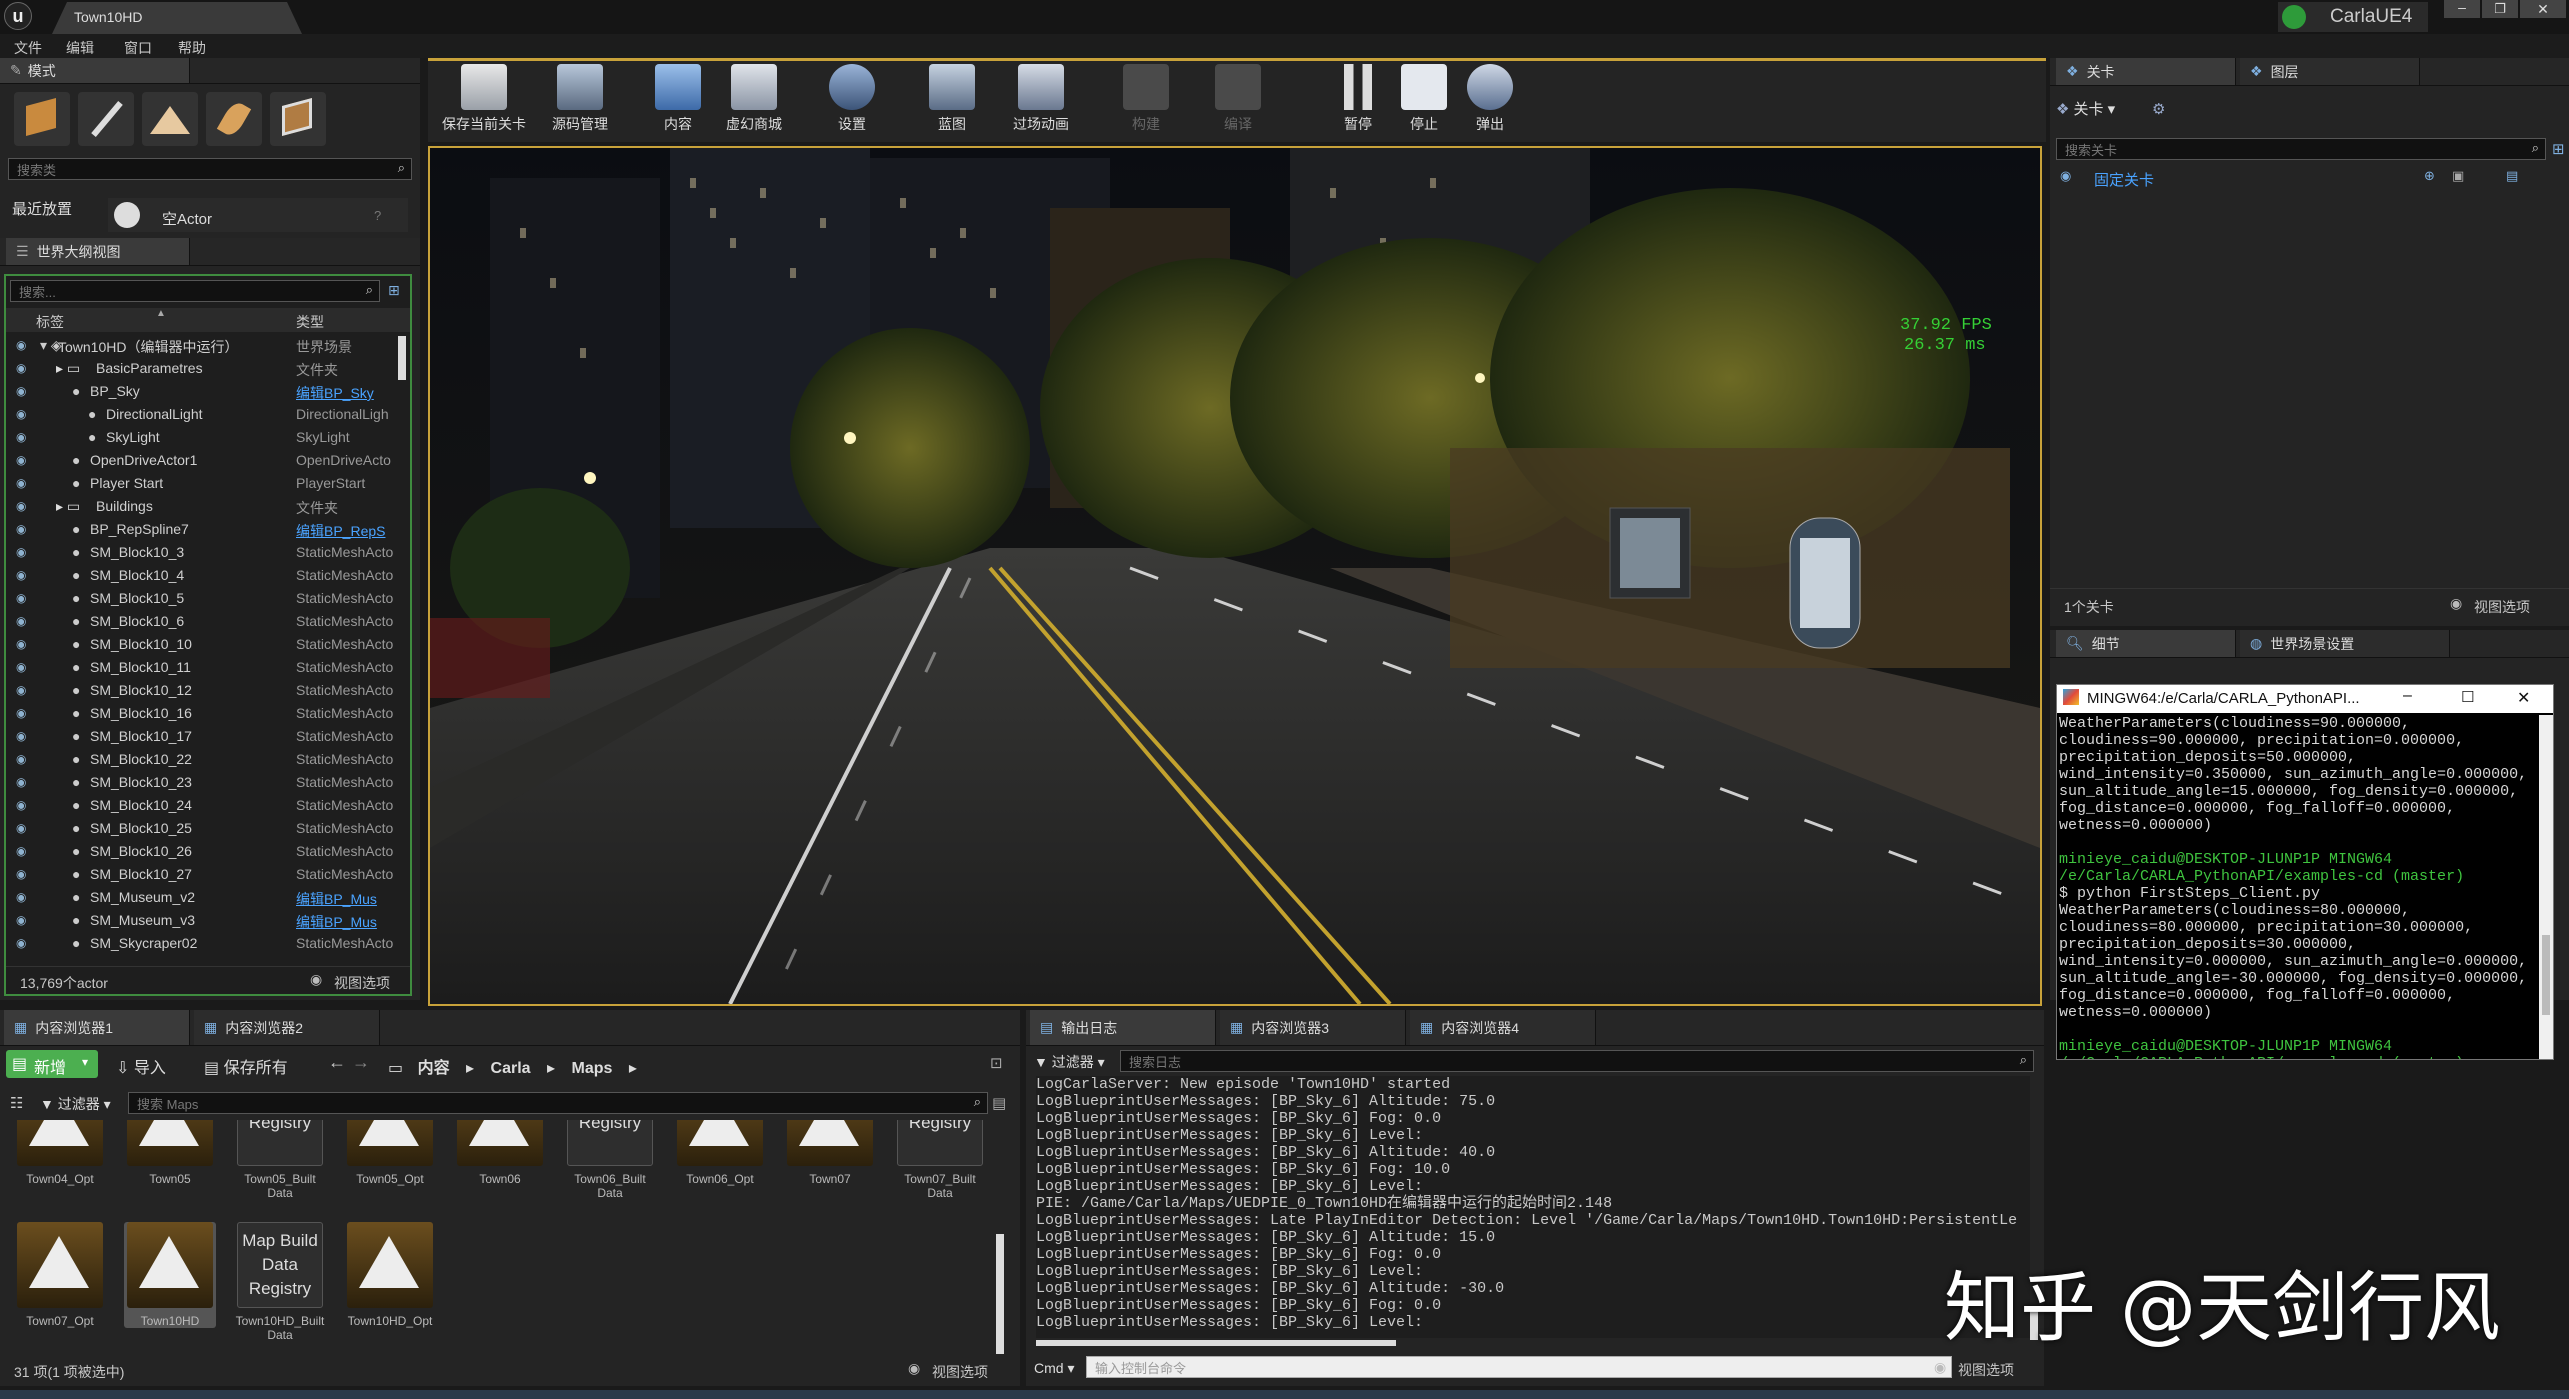  Describe the element at coordinates (2546, 887) in the screenshot. I see `terminal-scrollbar` at that location.